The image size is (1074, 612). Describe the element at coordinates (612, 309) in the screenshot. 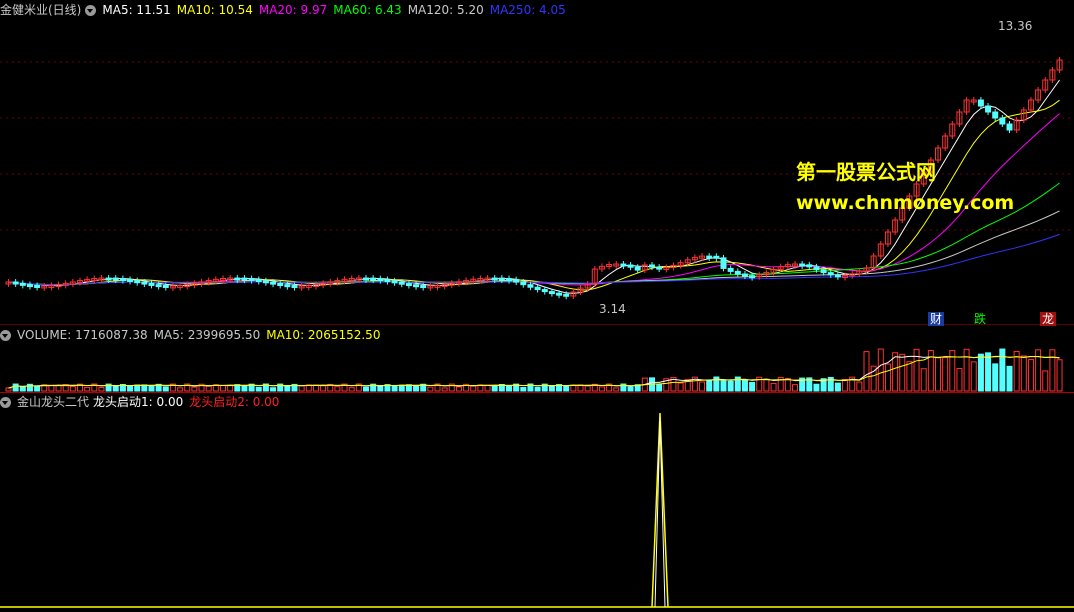

I see `low-price-label: 3.14` at that location.